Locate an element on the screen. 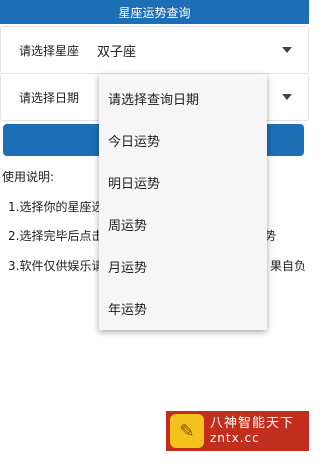 Image resolution: width=320 pixels, height=466 pixels. constellation-value: 双子座 is located at coordinates (117, 52).